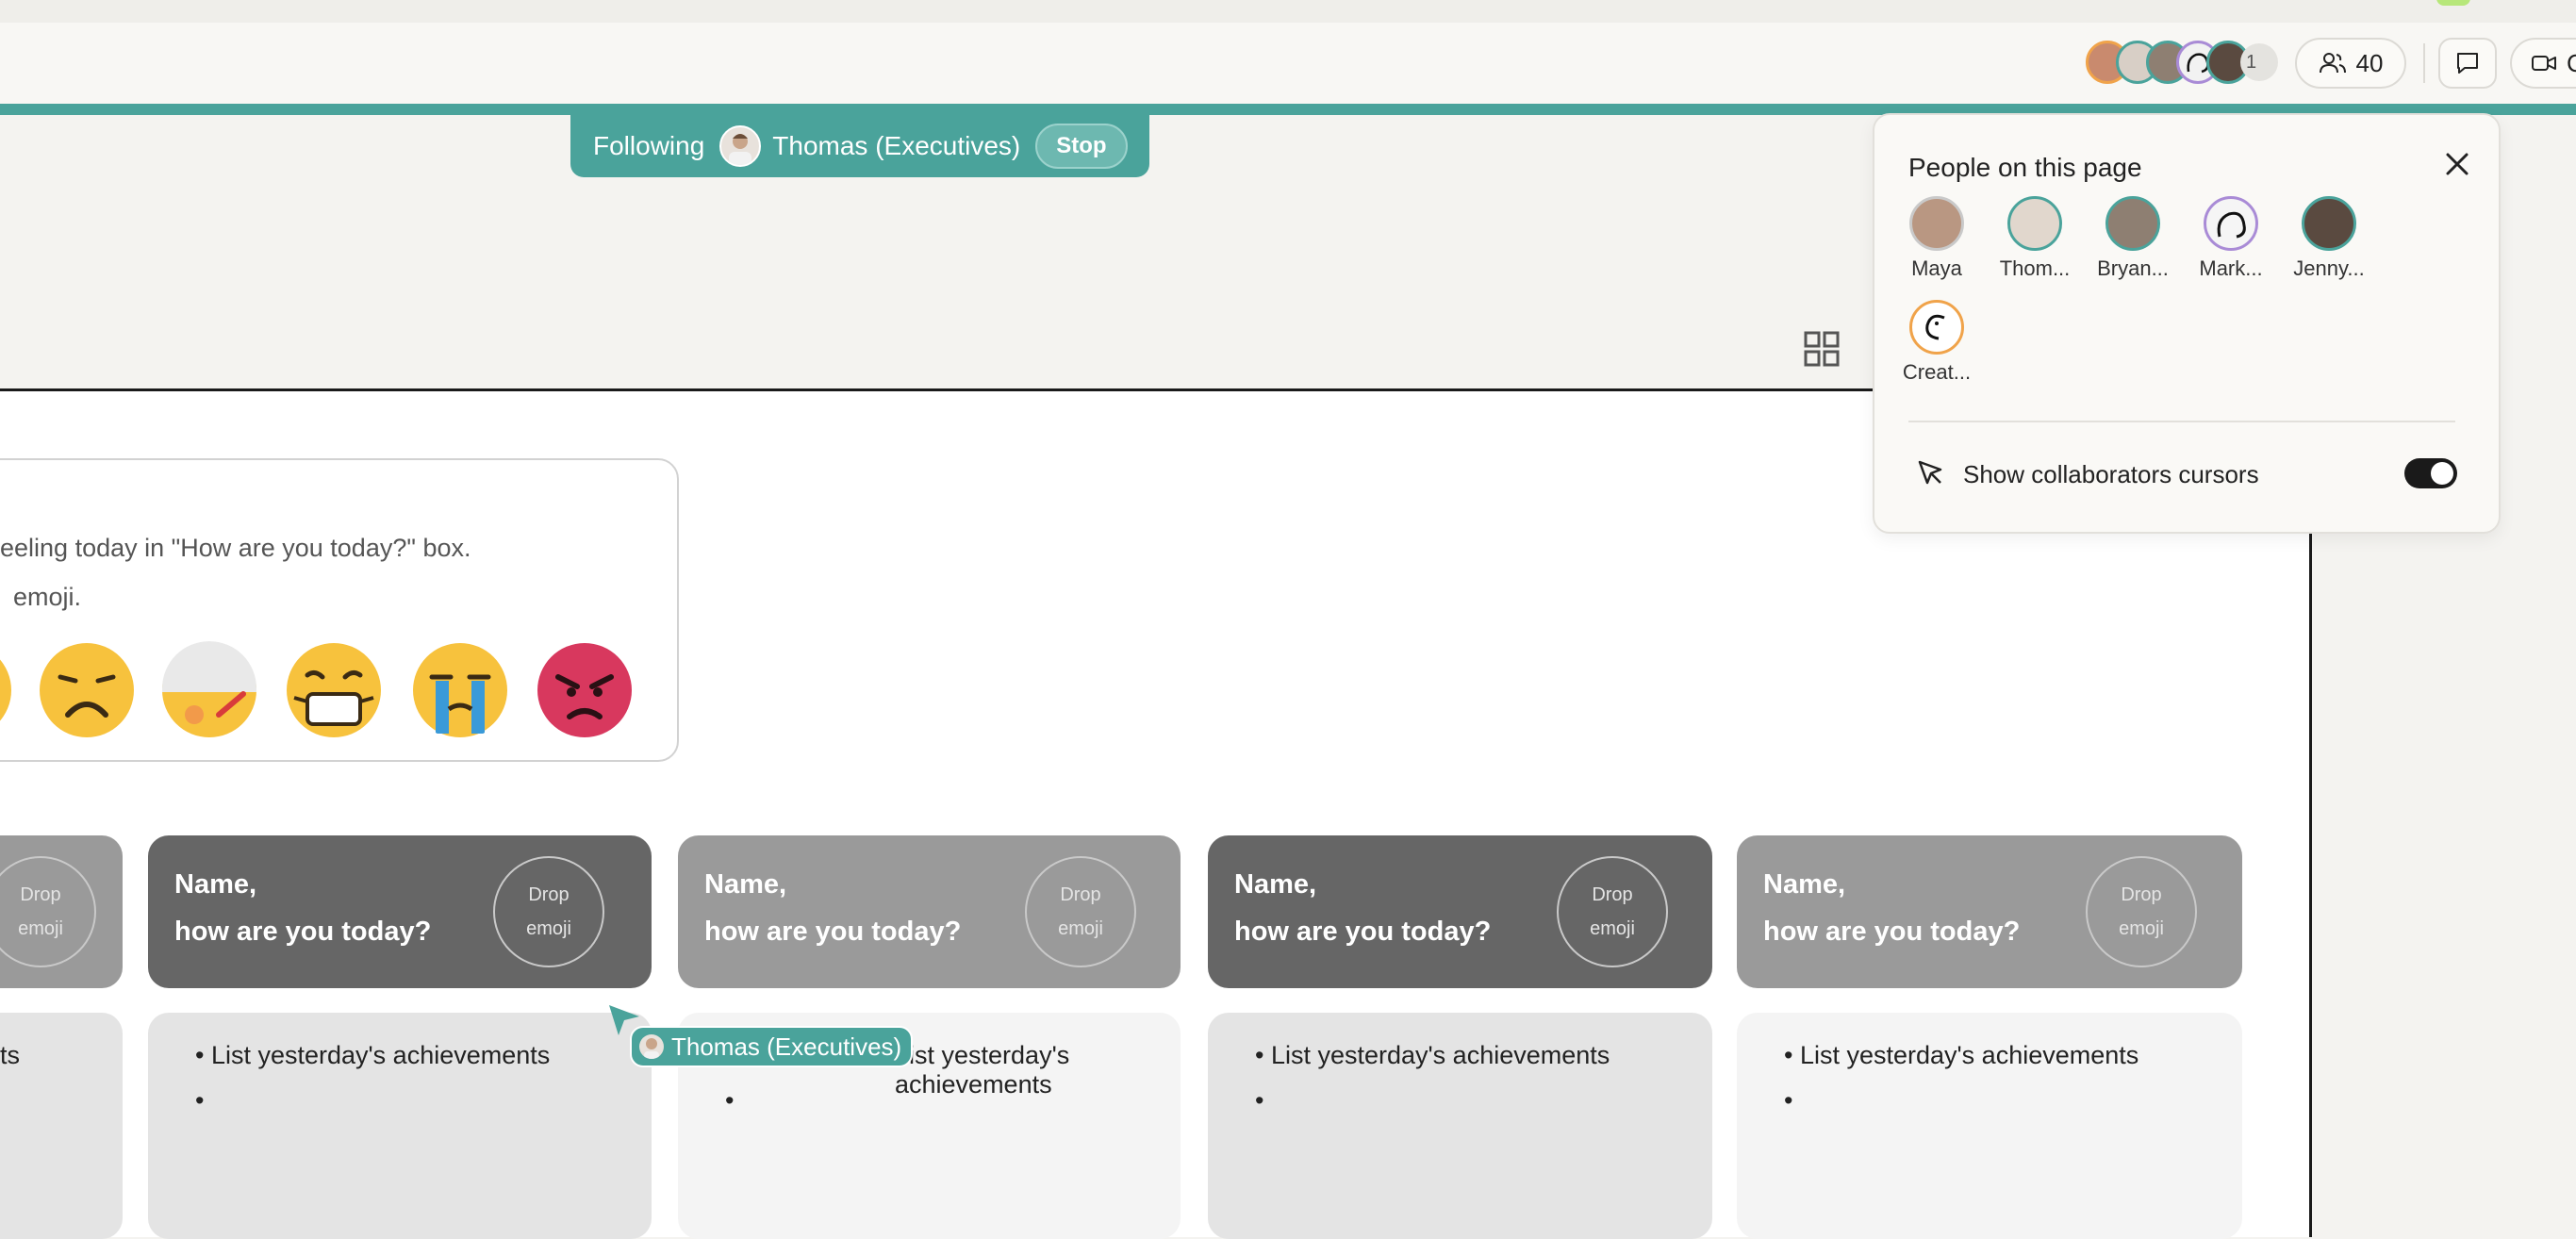 The height and width of the screenshot is (1239, 2576). I want to click on stop-following-button: Stop, so click(1081, 146).